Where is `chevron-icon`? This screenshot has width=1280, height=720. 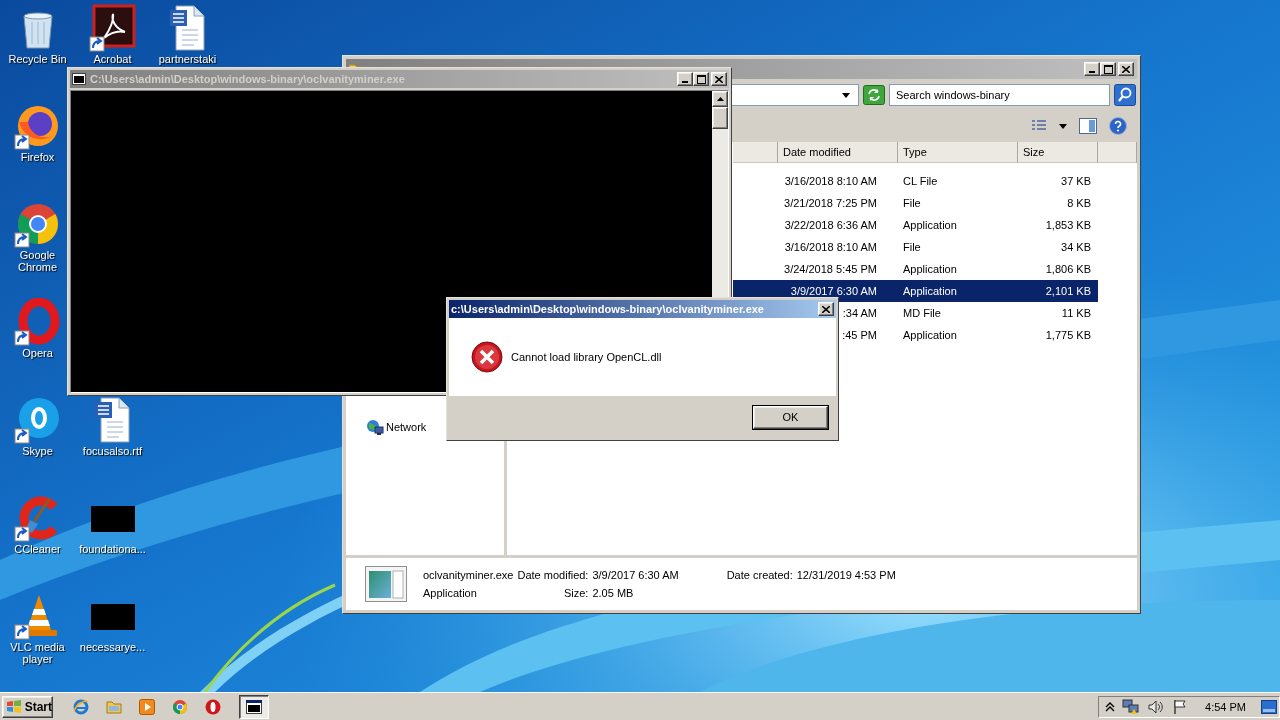
chevron-icon is located at coordinates (1110, 706).